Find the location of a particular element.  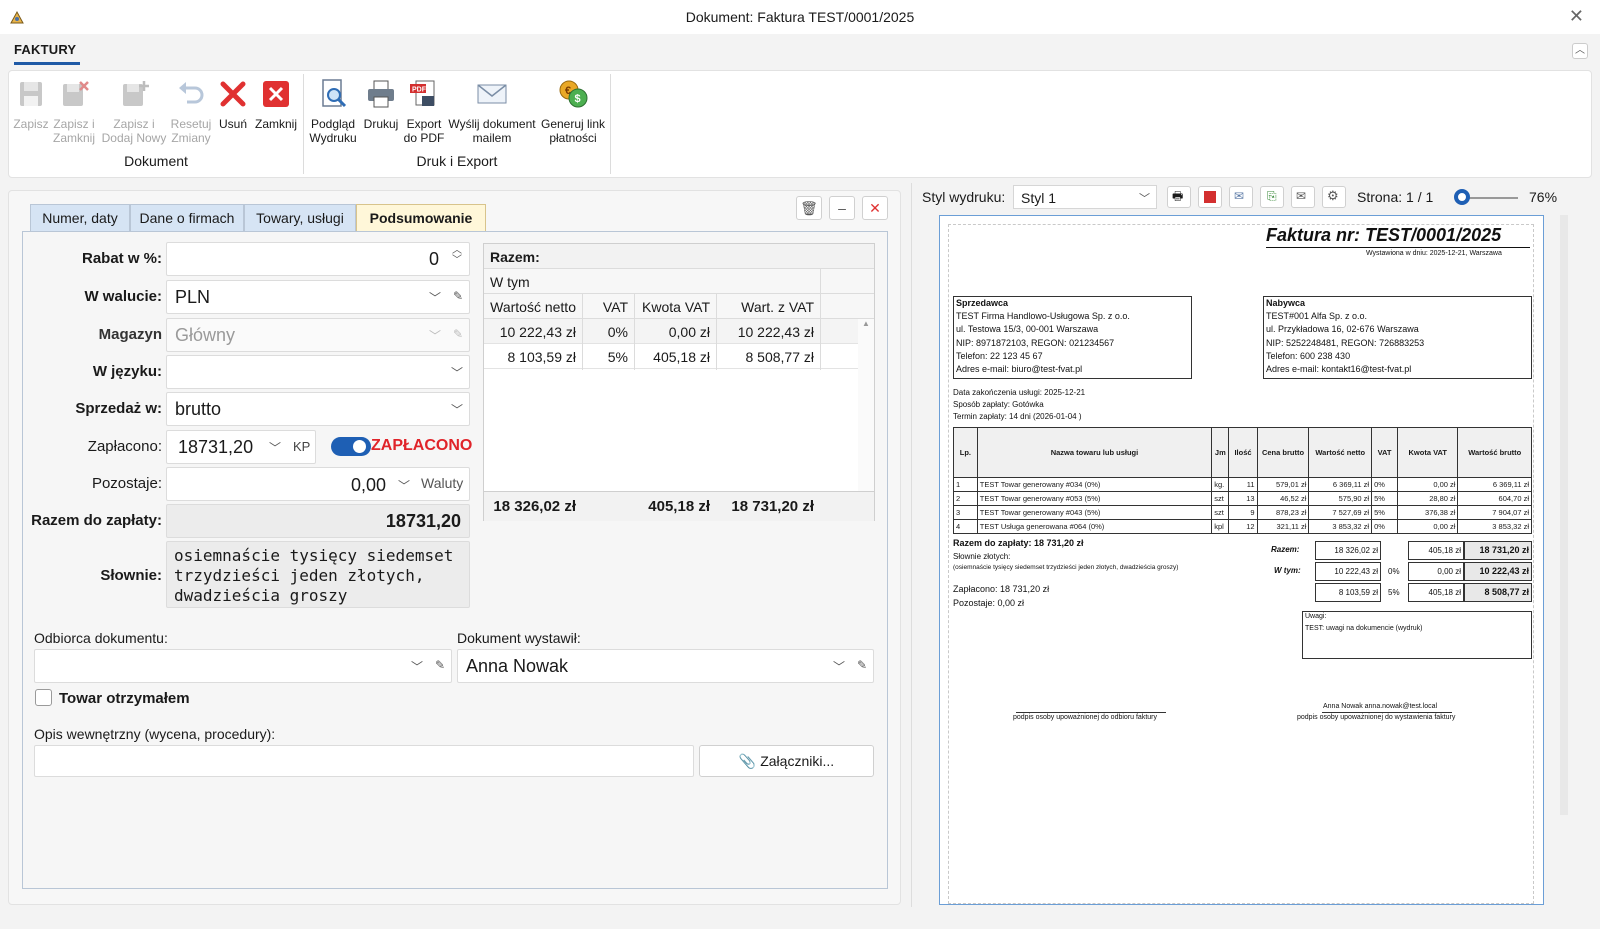

items-cell: 4 is located at coordinates (965, 526).